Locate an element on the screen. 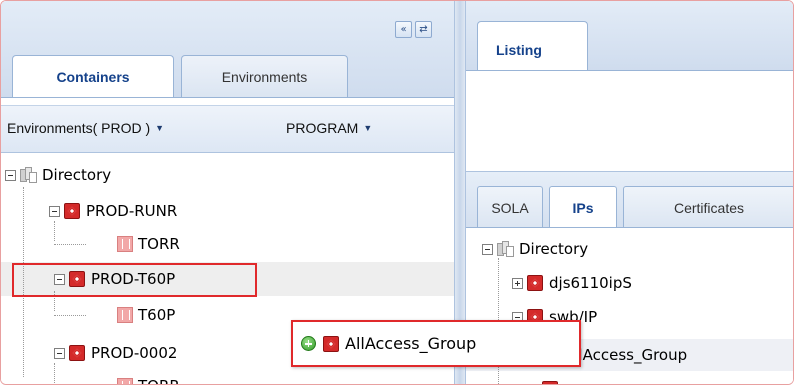 The image size is (794, 385). tab-sola: SOLA is located at coordinates (510, 207).